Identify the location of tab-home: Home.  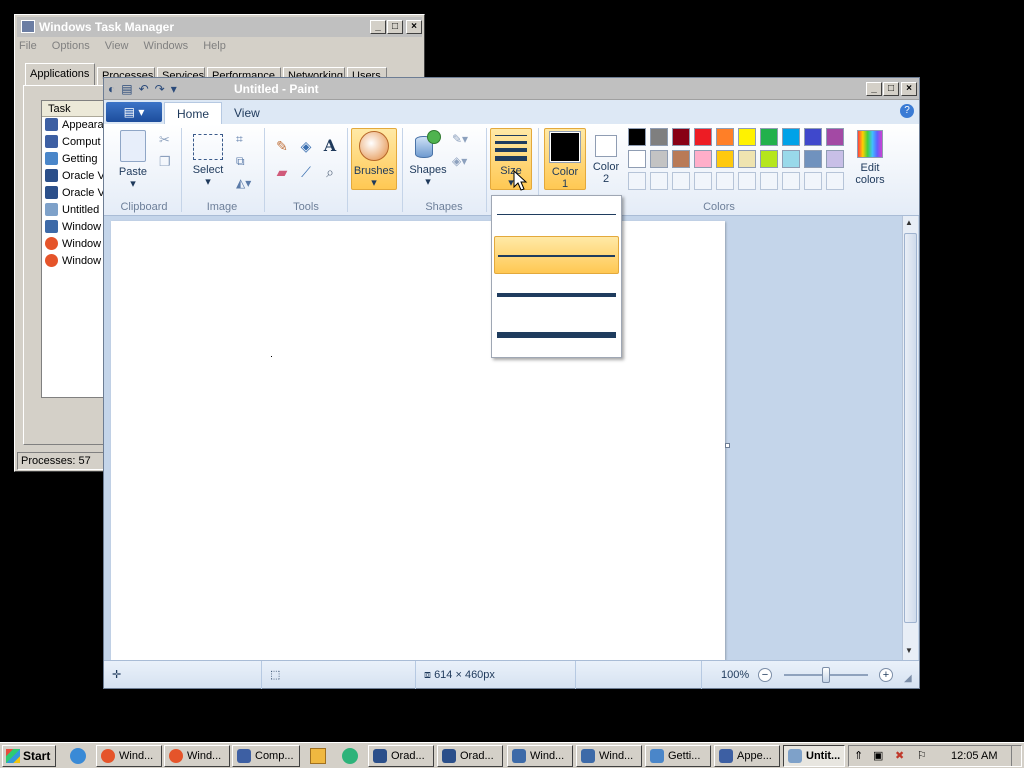
(193, 113).